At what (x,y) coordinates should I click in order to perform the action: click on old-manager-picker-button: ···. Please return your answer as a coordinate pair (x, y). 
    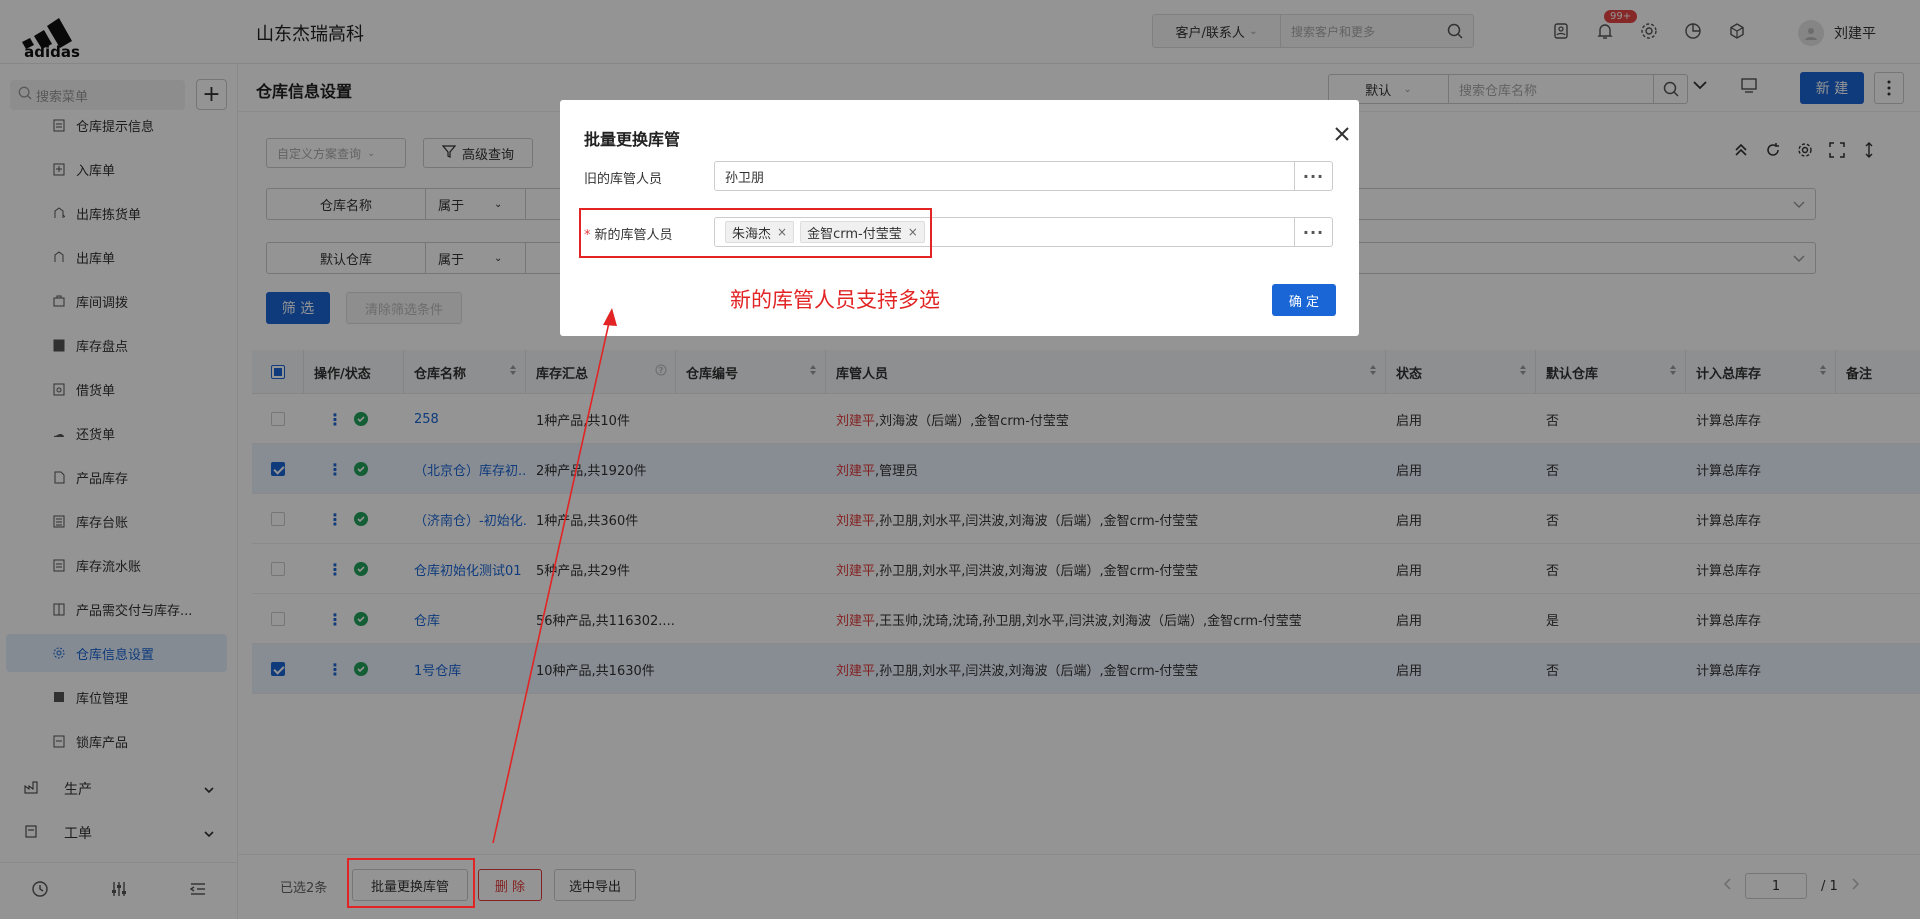
    Looking at the image, I should click on (1314, 176).